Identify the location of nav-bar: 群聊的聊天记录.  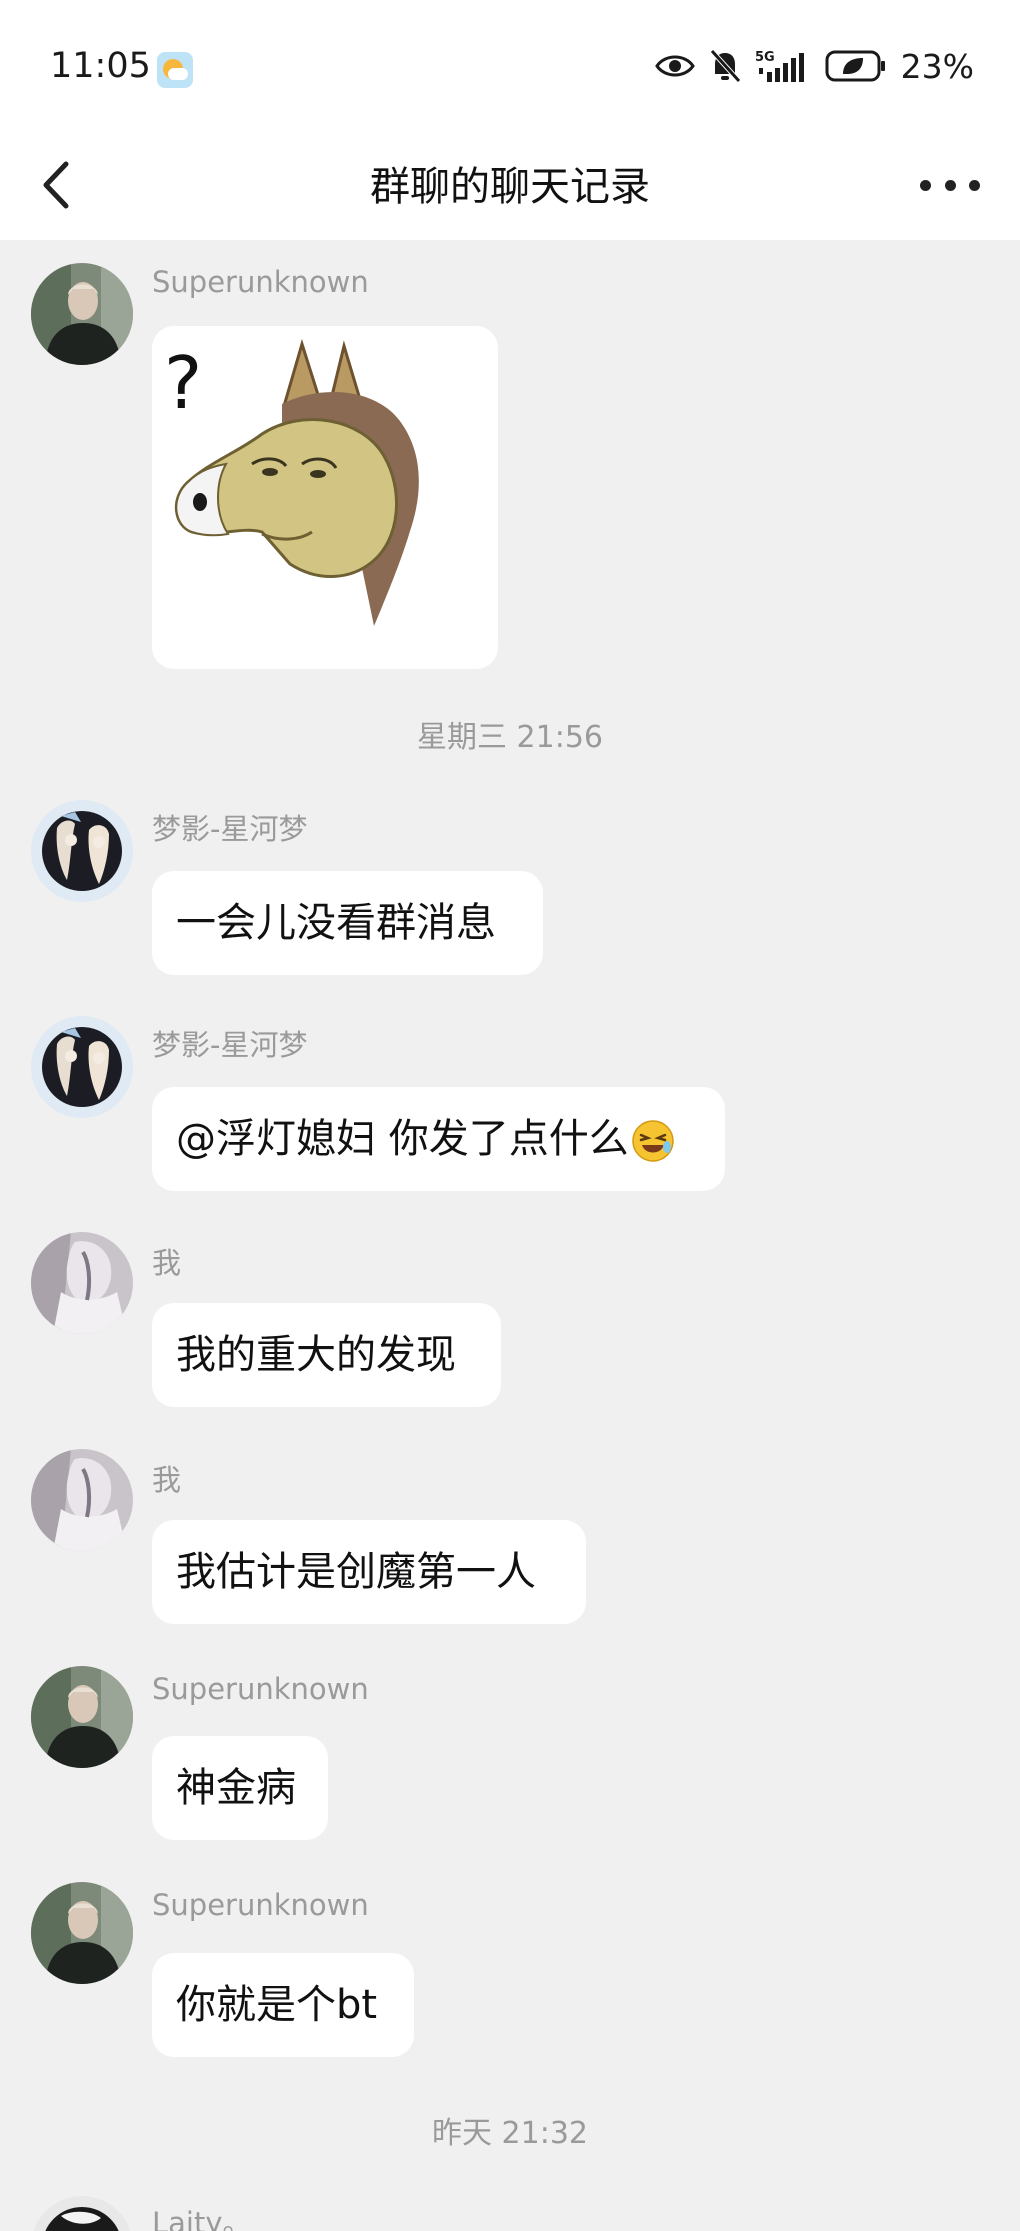
(510, 185).